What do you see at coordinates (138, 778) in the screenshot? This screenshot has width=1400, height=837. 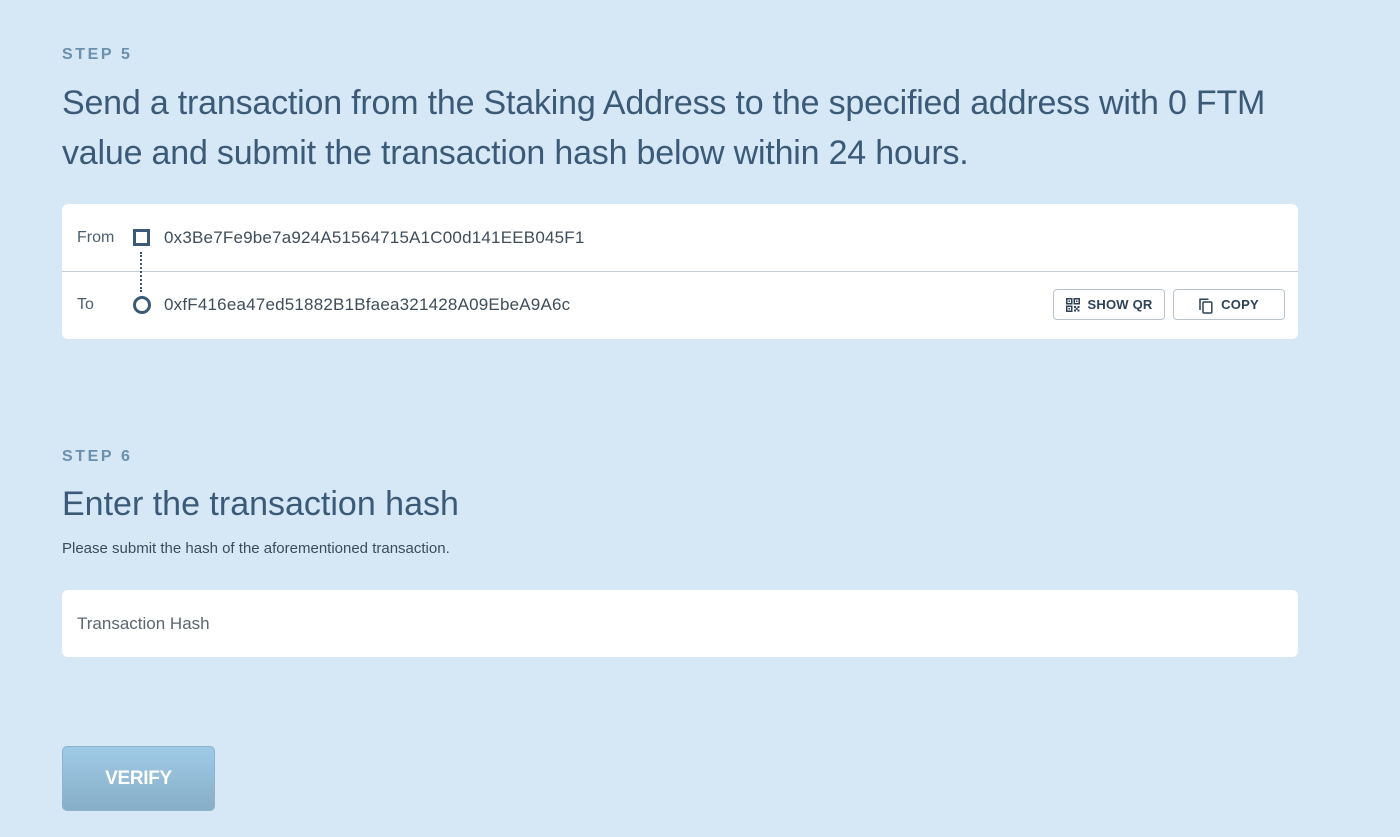 I see `verify-button: VERIFY` at bounding box center [138, 778].